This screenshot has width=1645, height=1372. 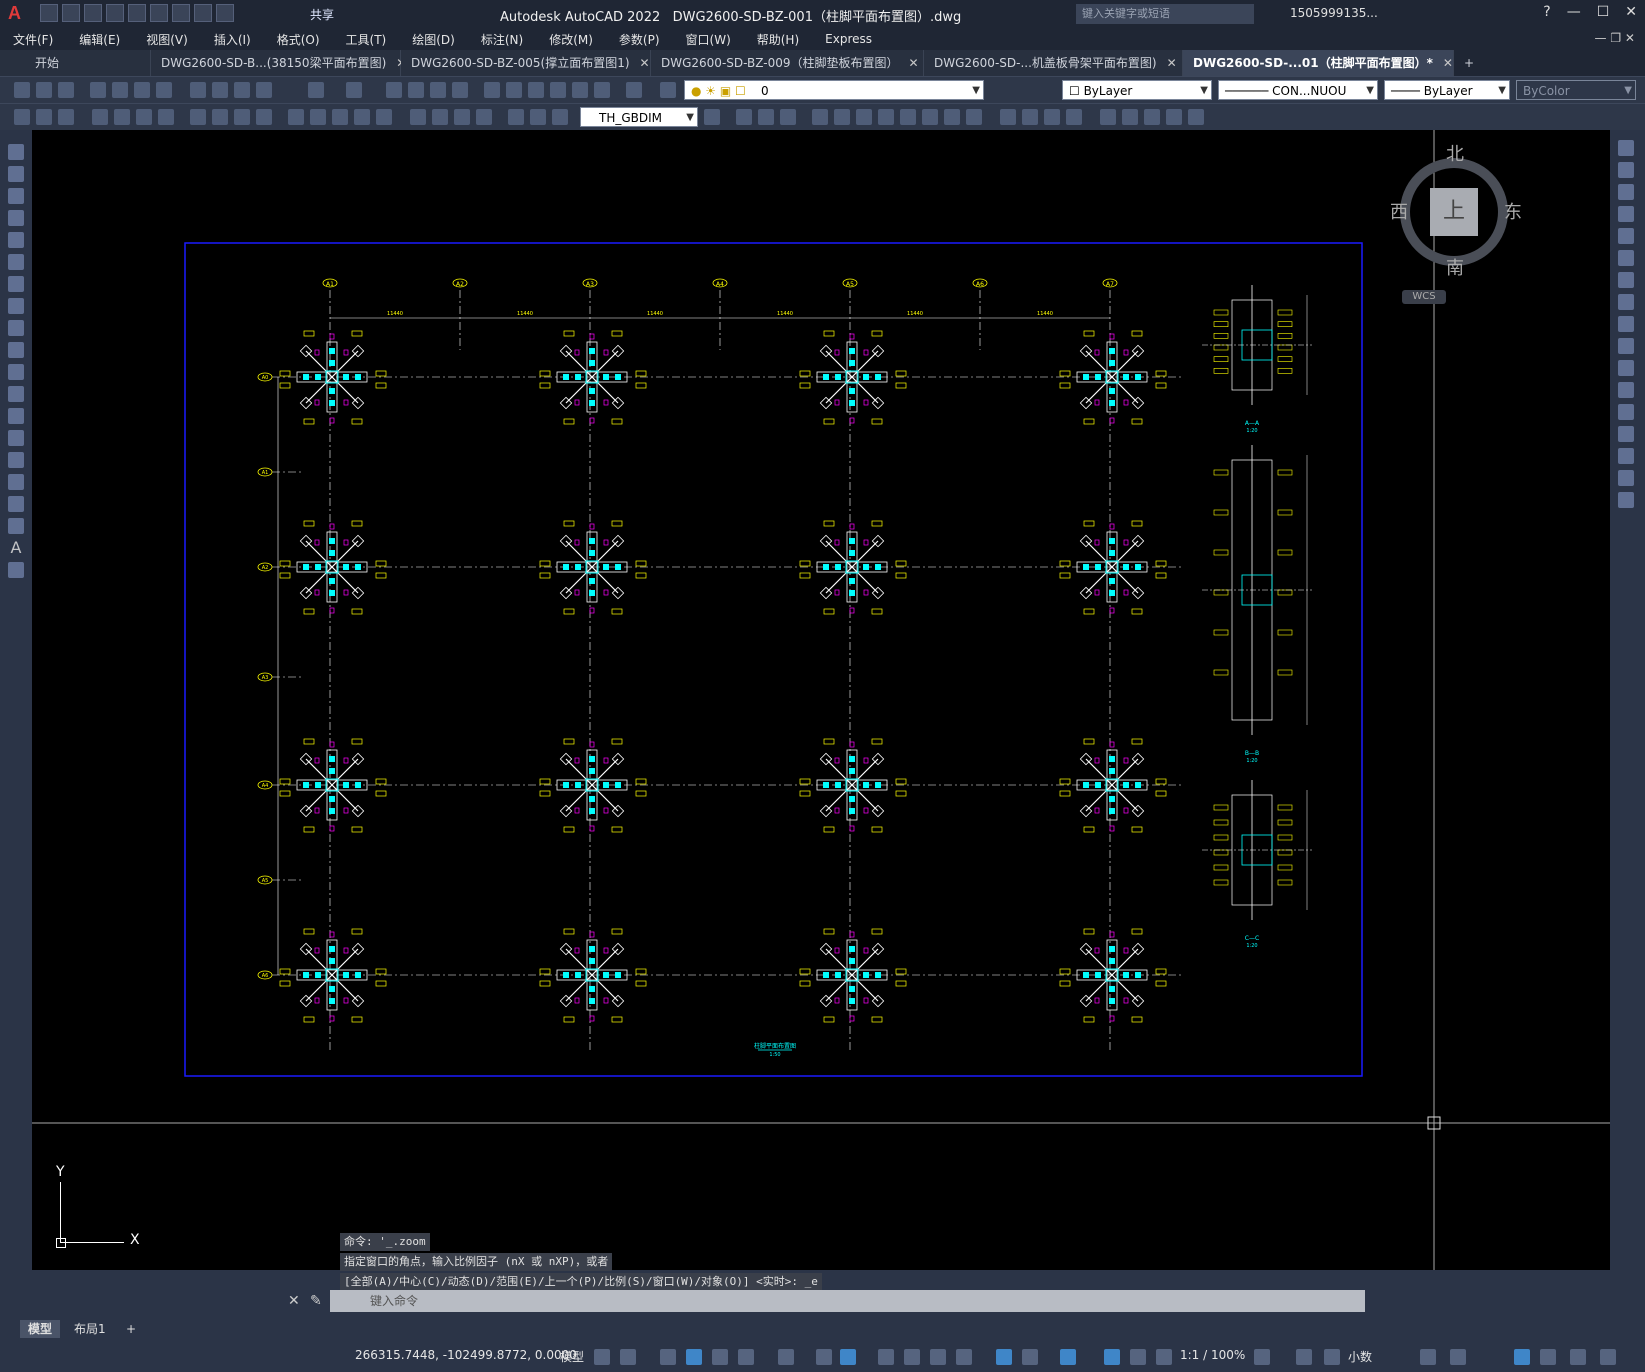 I want to click on color-dropdown: ☐ ByLayer ▼, so click(x=1137, y=90).